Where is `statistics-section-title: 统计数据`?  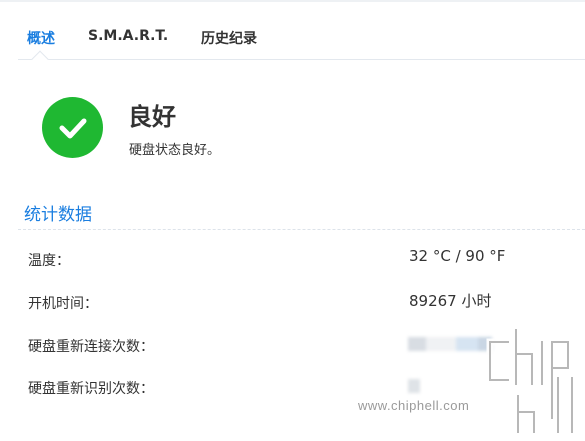 statistics-section-title: 统计数据 is located at coordinates (58, 215).